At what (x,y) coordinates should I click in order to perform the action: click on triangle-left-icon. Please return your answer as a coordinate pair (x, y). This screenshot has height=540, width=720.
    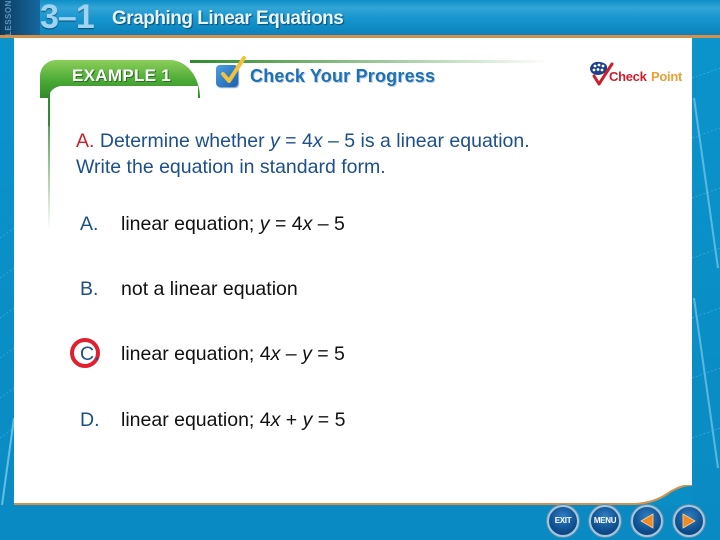
    Looking at the image, I should click on (647, 521).